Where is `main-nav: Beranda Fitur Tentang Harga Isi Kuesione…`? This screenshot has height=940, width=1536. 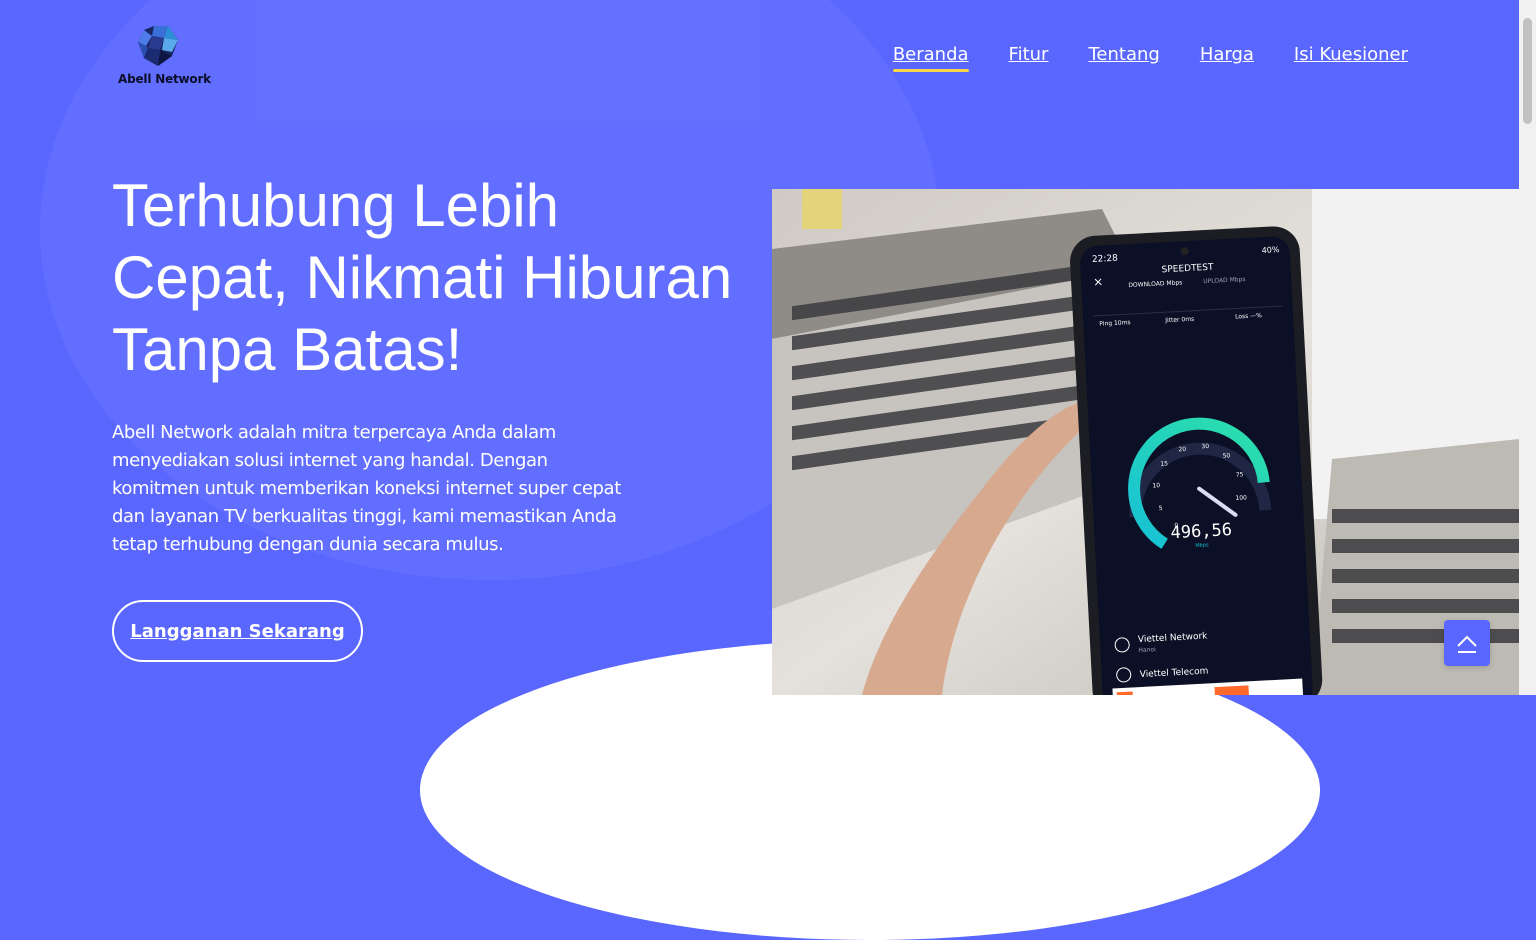 main-nav: Beranda Fitur Tentang Harga Isi Kuesione… is located at coordinates (1150, 58).